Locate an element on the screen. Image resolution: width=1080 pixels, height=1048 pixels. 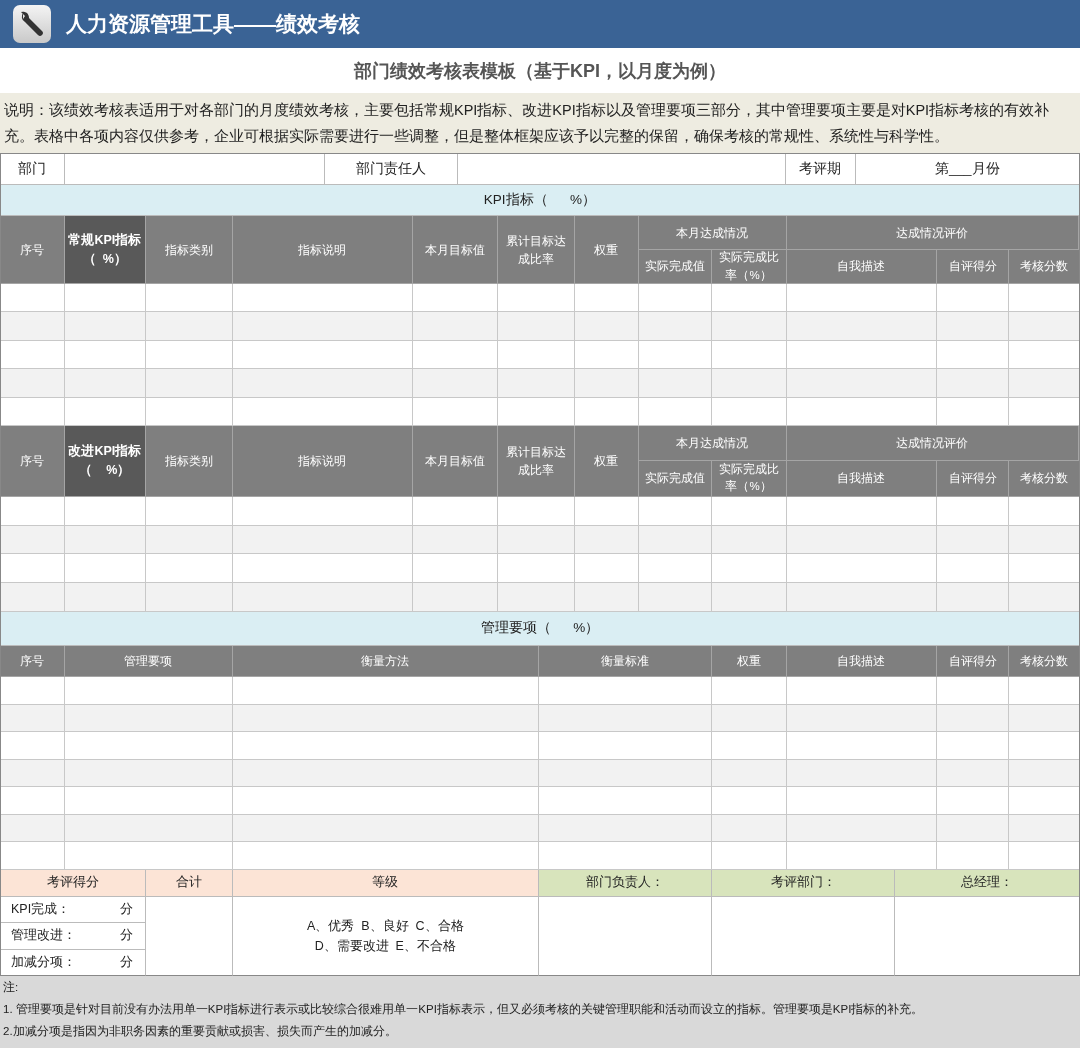
column-header: 考核分数 is located at coordinates (1044, 661).